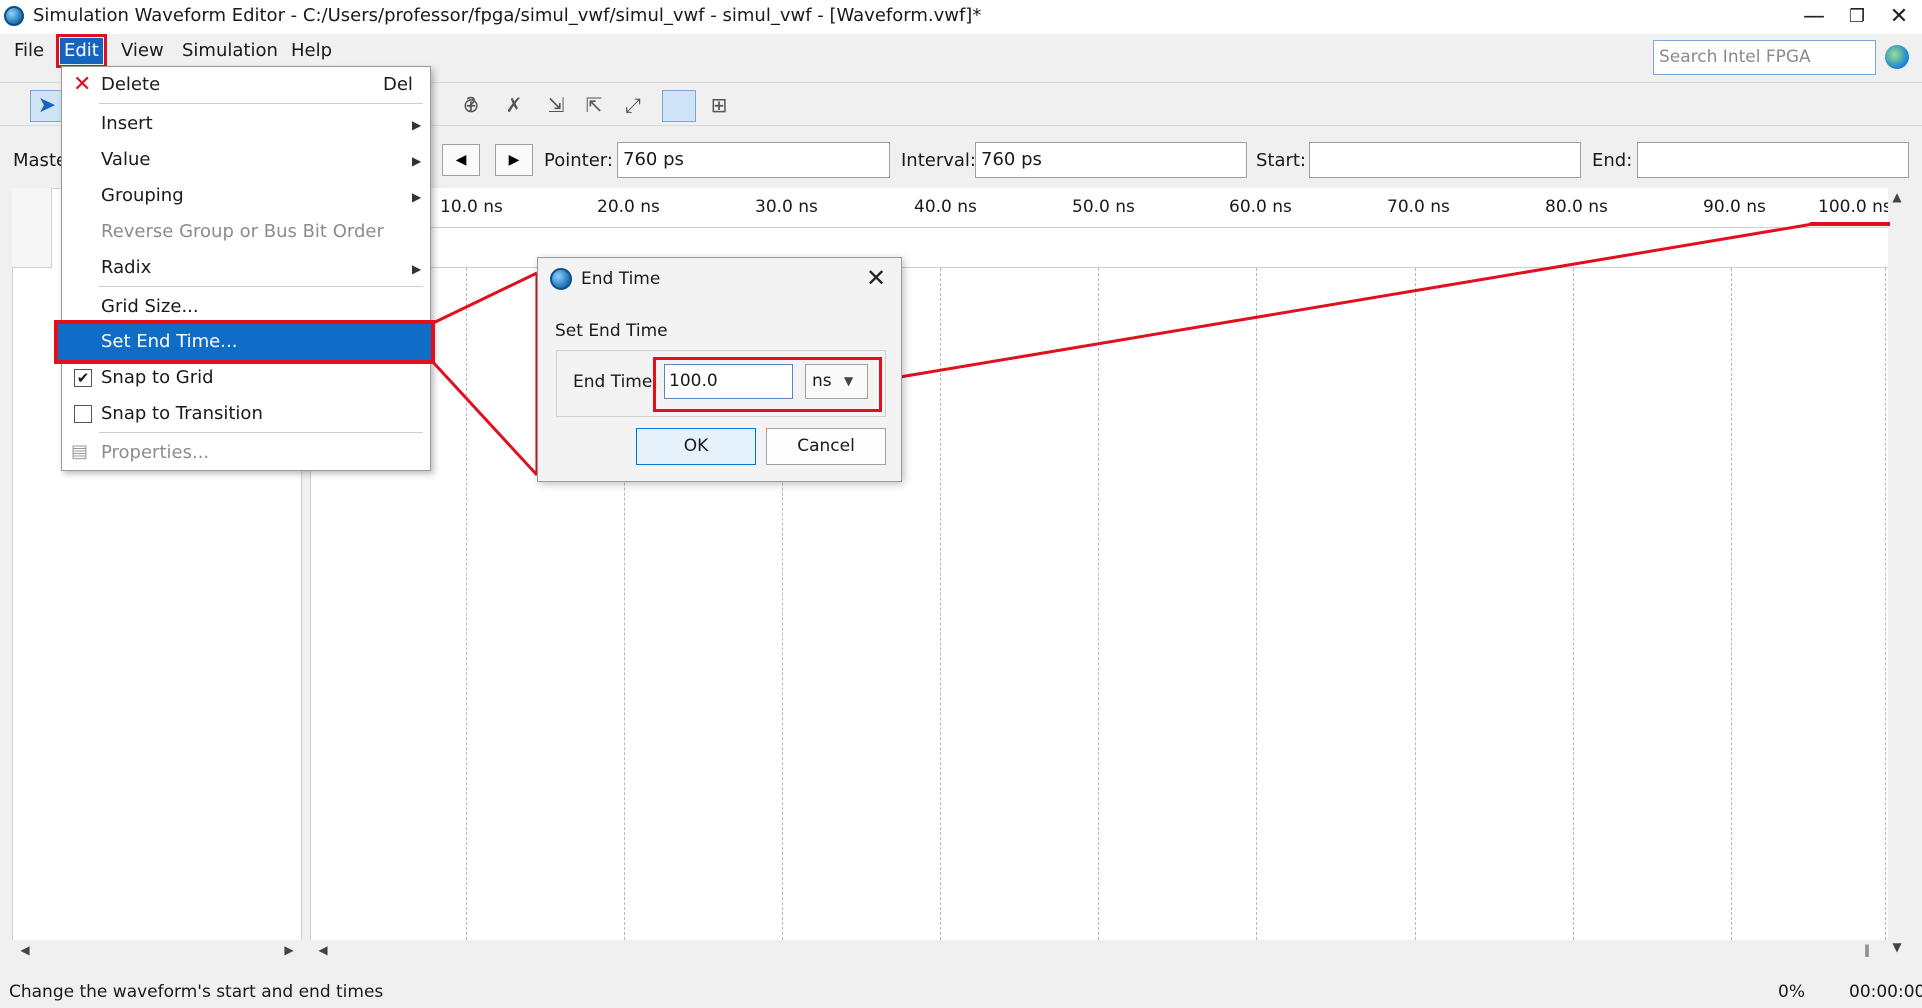 This screenshot has height=1008, width=1922. I want to click on tick-label: 100.0 ns, so click(1855, 207).